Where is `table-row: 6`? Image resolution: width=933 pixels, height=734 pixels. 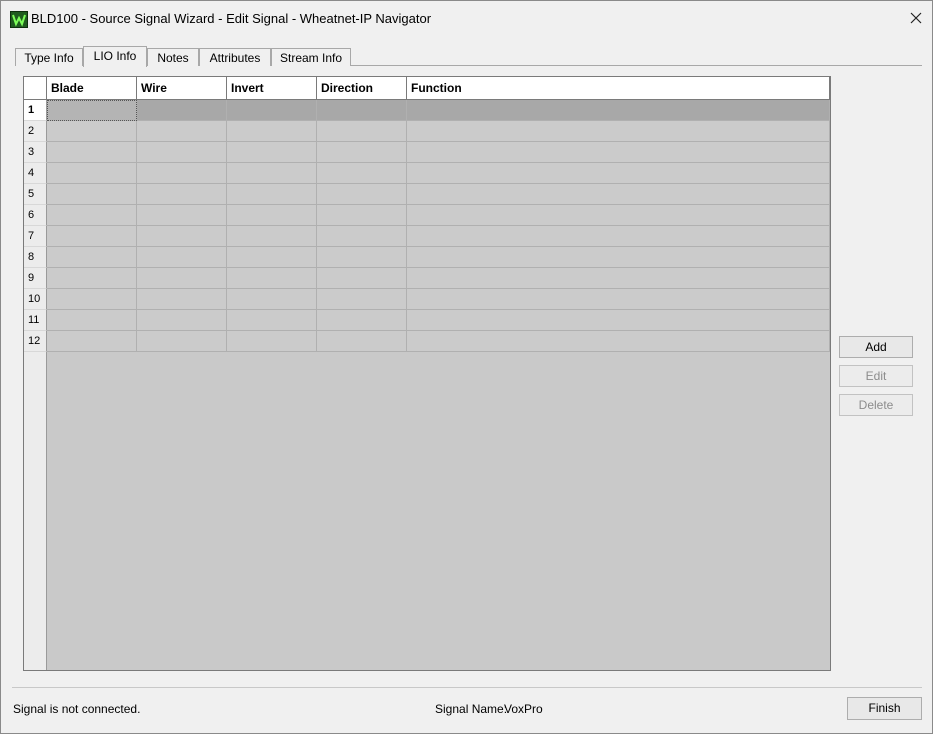 table-row: 6 is located at coordinates (427, 215).